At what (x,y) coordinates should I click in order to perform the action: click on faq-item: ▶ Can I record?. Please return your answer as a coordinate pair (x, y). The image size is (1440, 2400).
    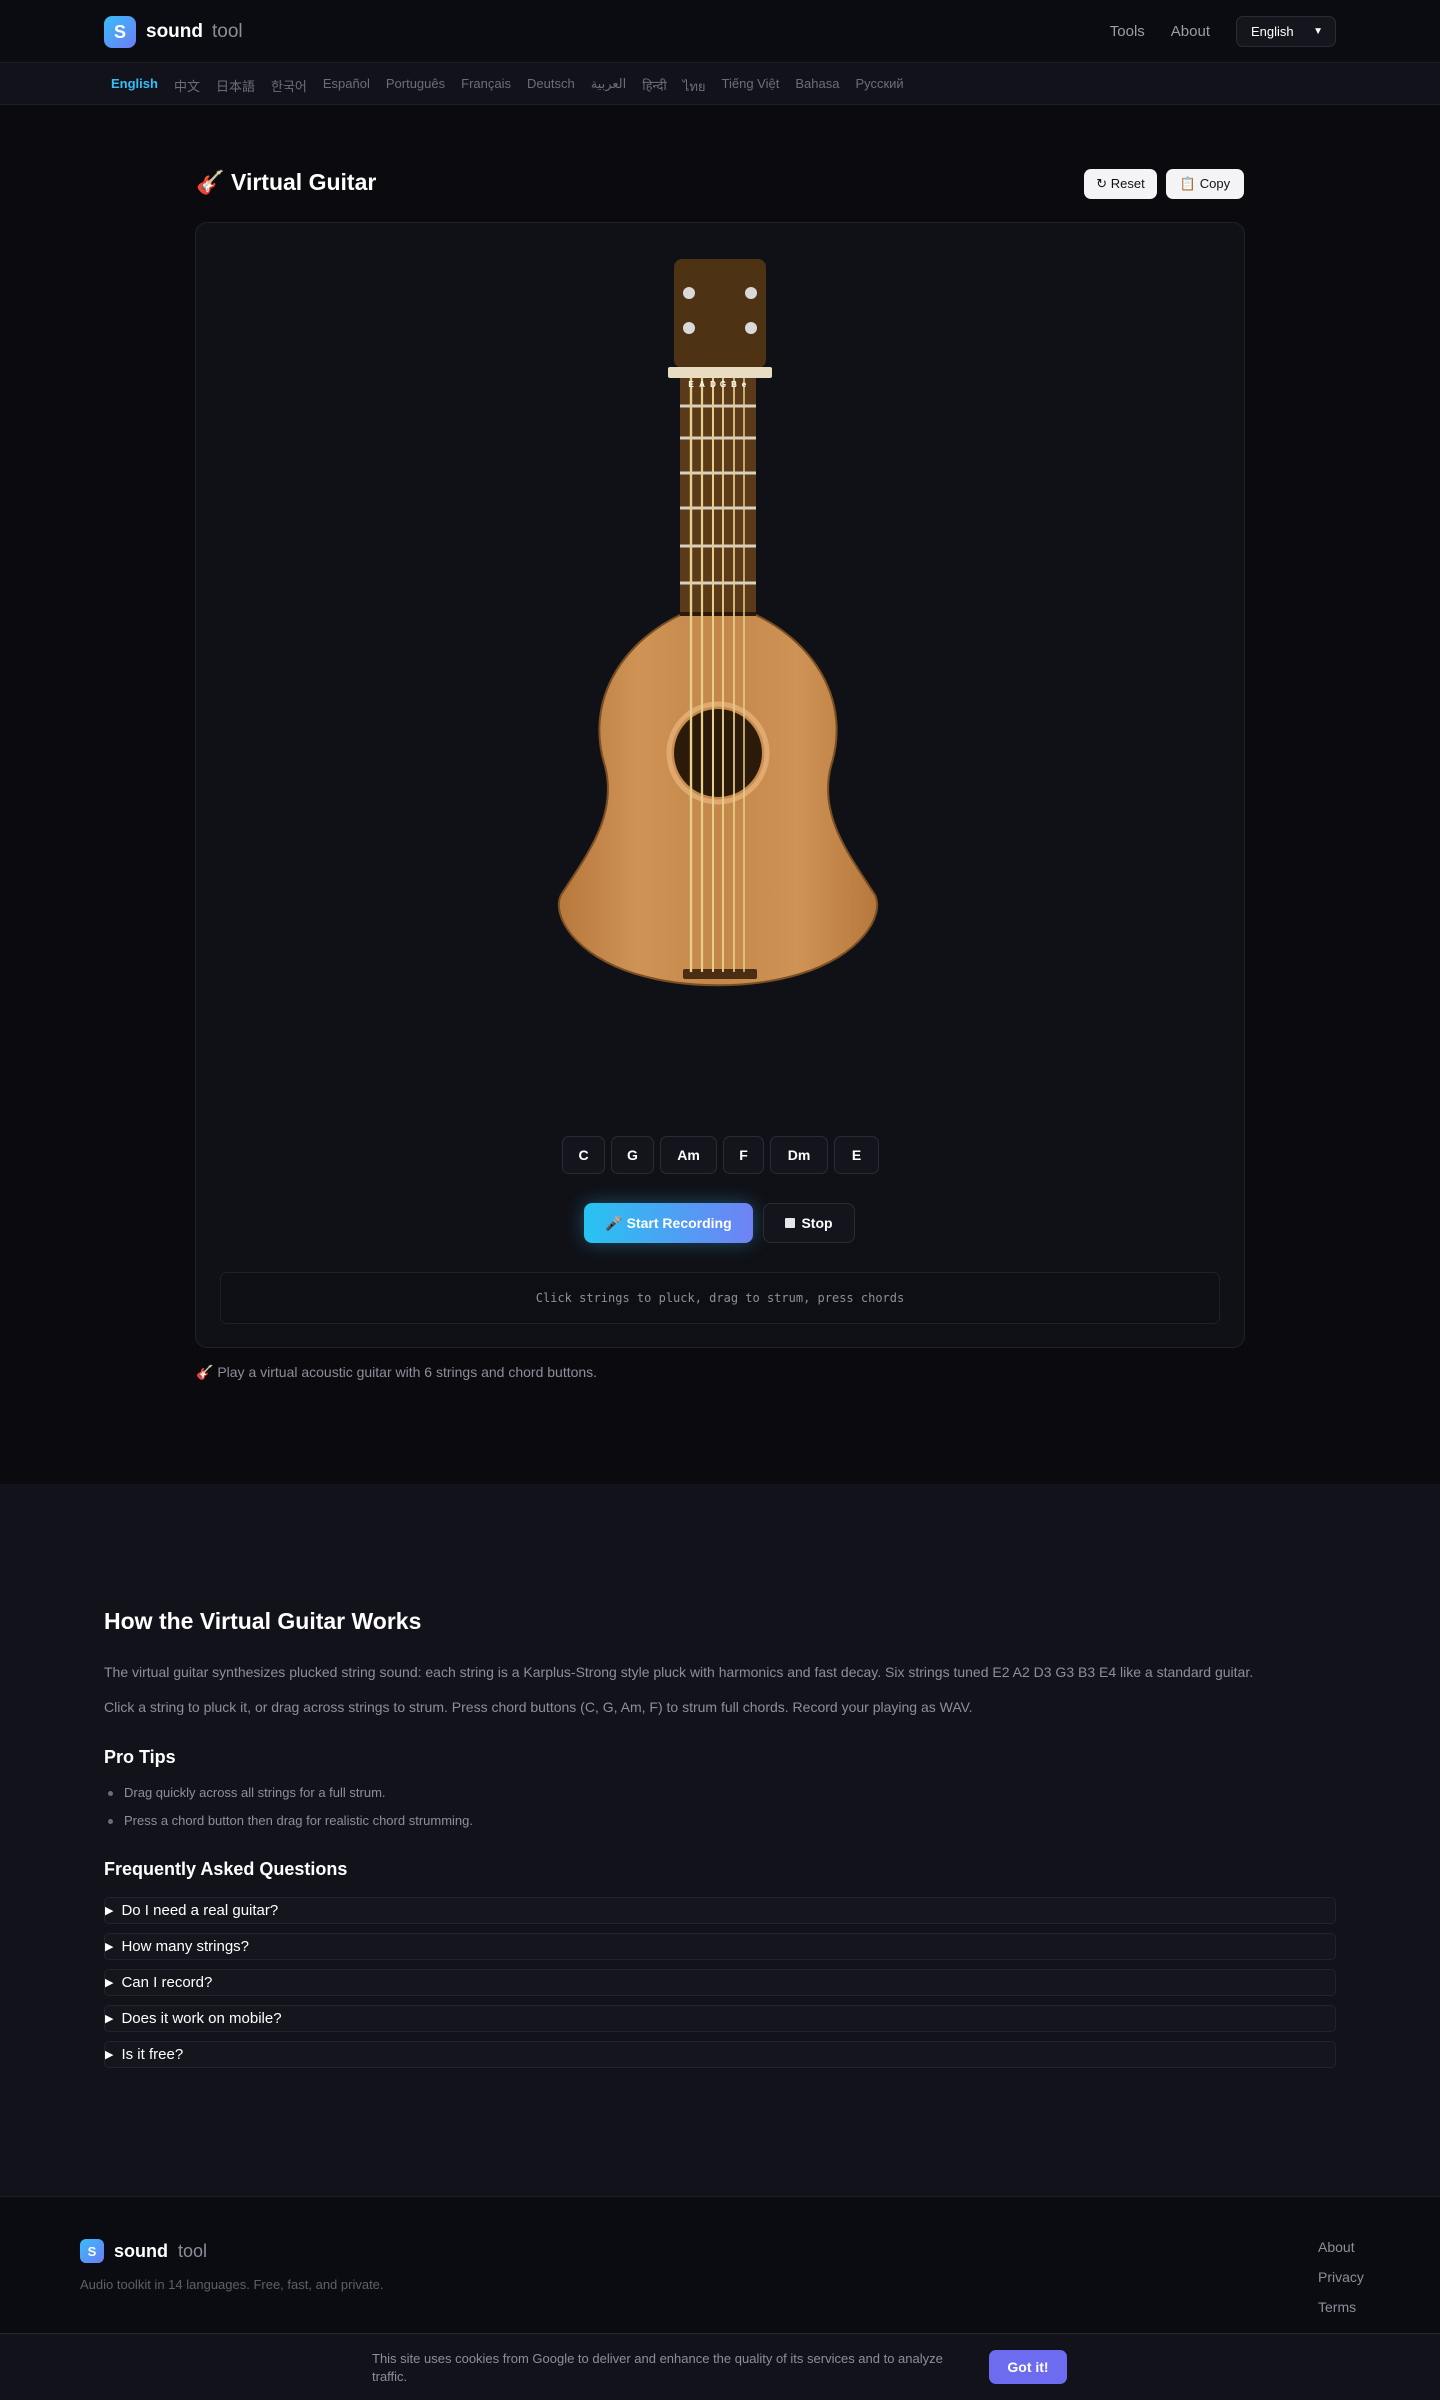
    Looking at the image, I should click on (720, 1982).